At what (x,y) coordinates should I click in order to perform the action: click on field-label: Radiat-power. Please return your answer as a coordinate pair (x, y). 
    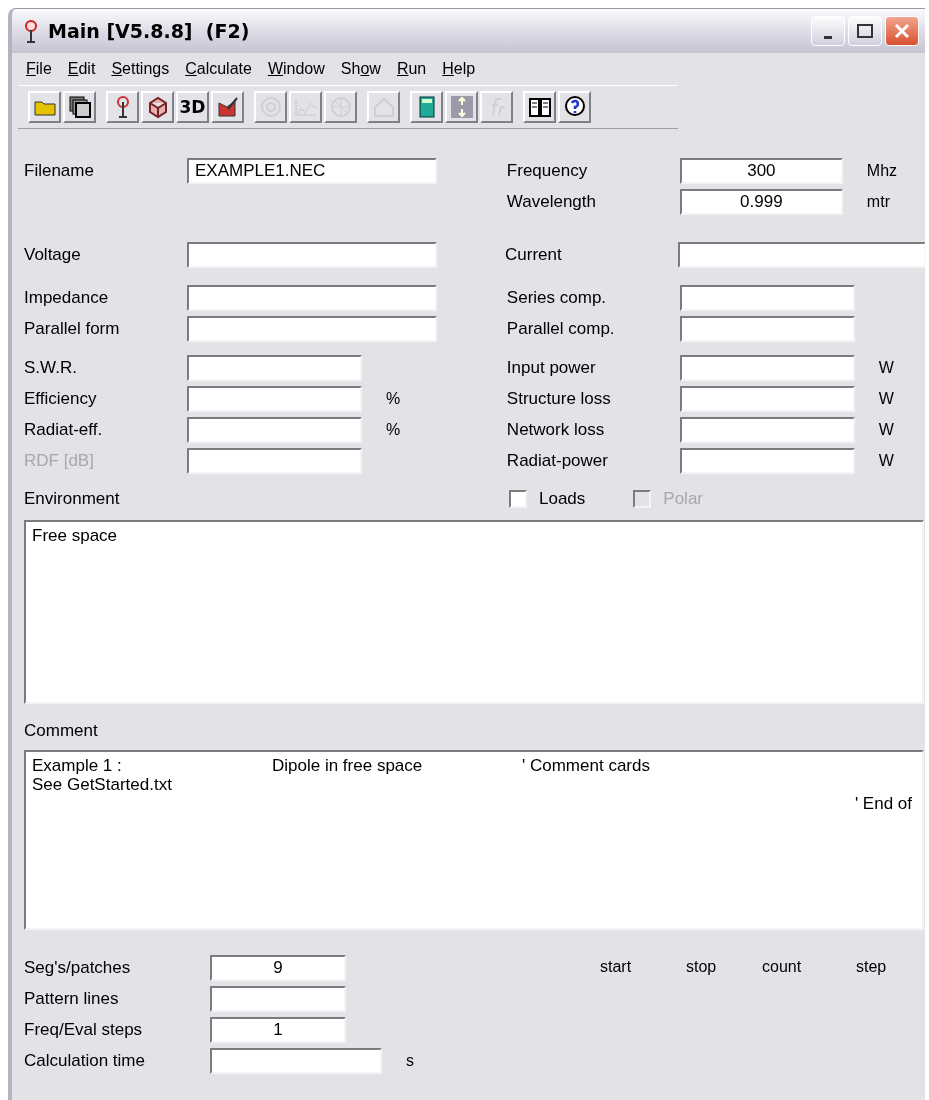
    Looking at the image, I should click on (557, 460).